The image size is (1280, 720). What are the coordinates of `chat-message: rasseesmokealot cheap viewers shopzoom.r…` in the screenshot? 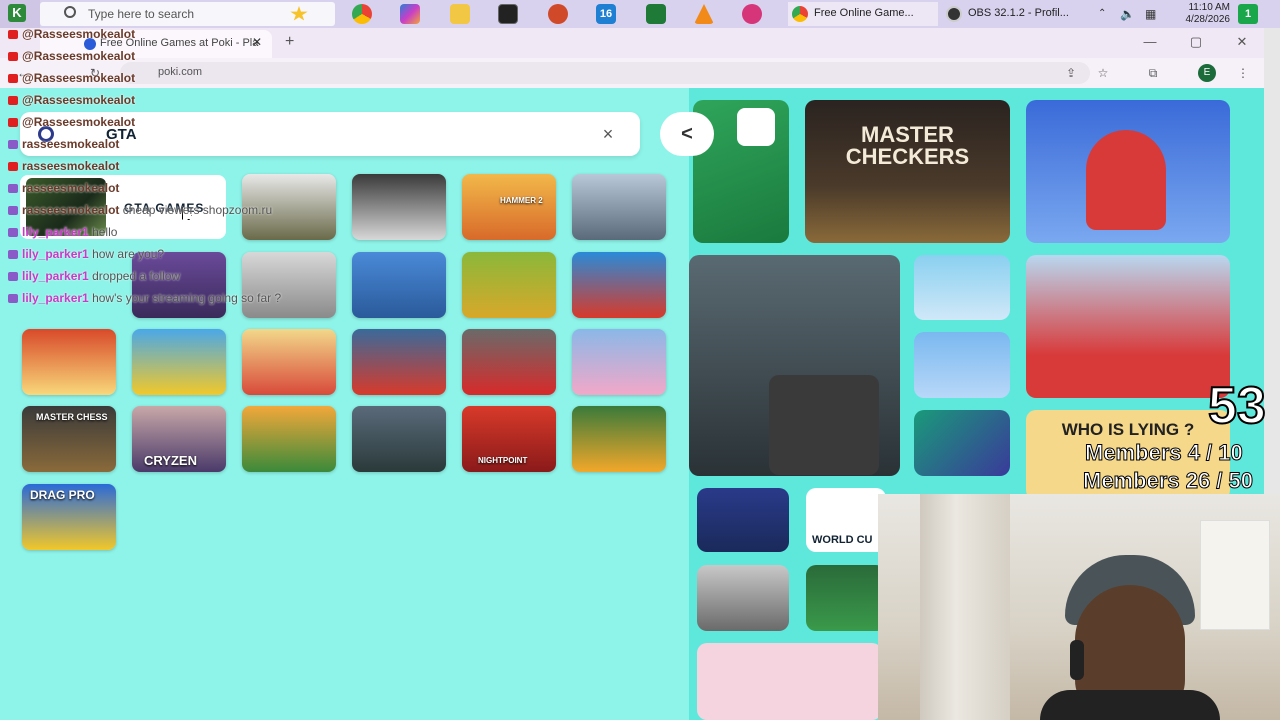 It's located at (140, 210).